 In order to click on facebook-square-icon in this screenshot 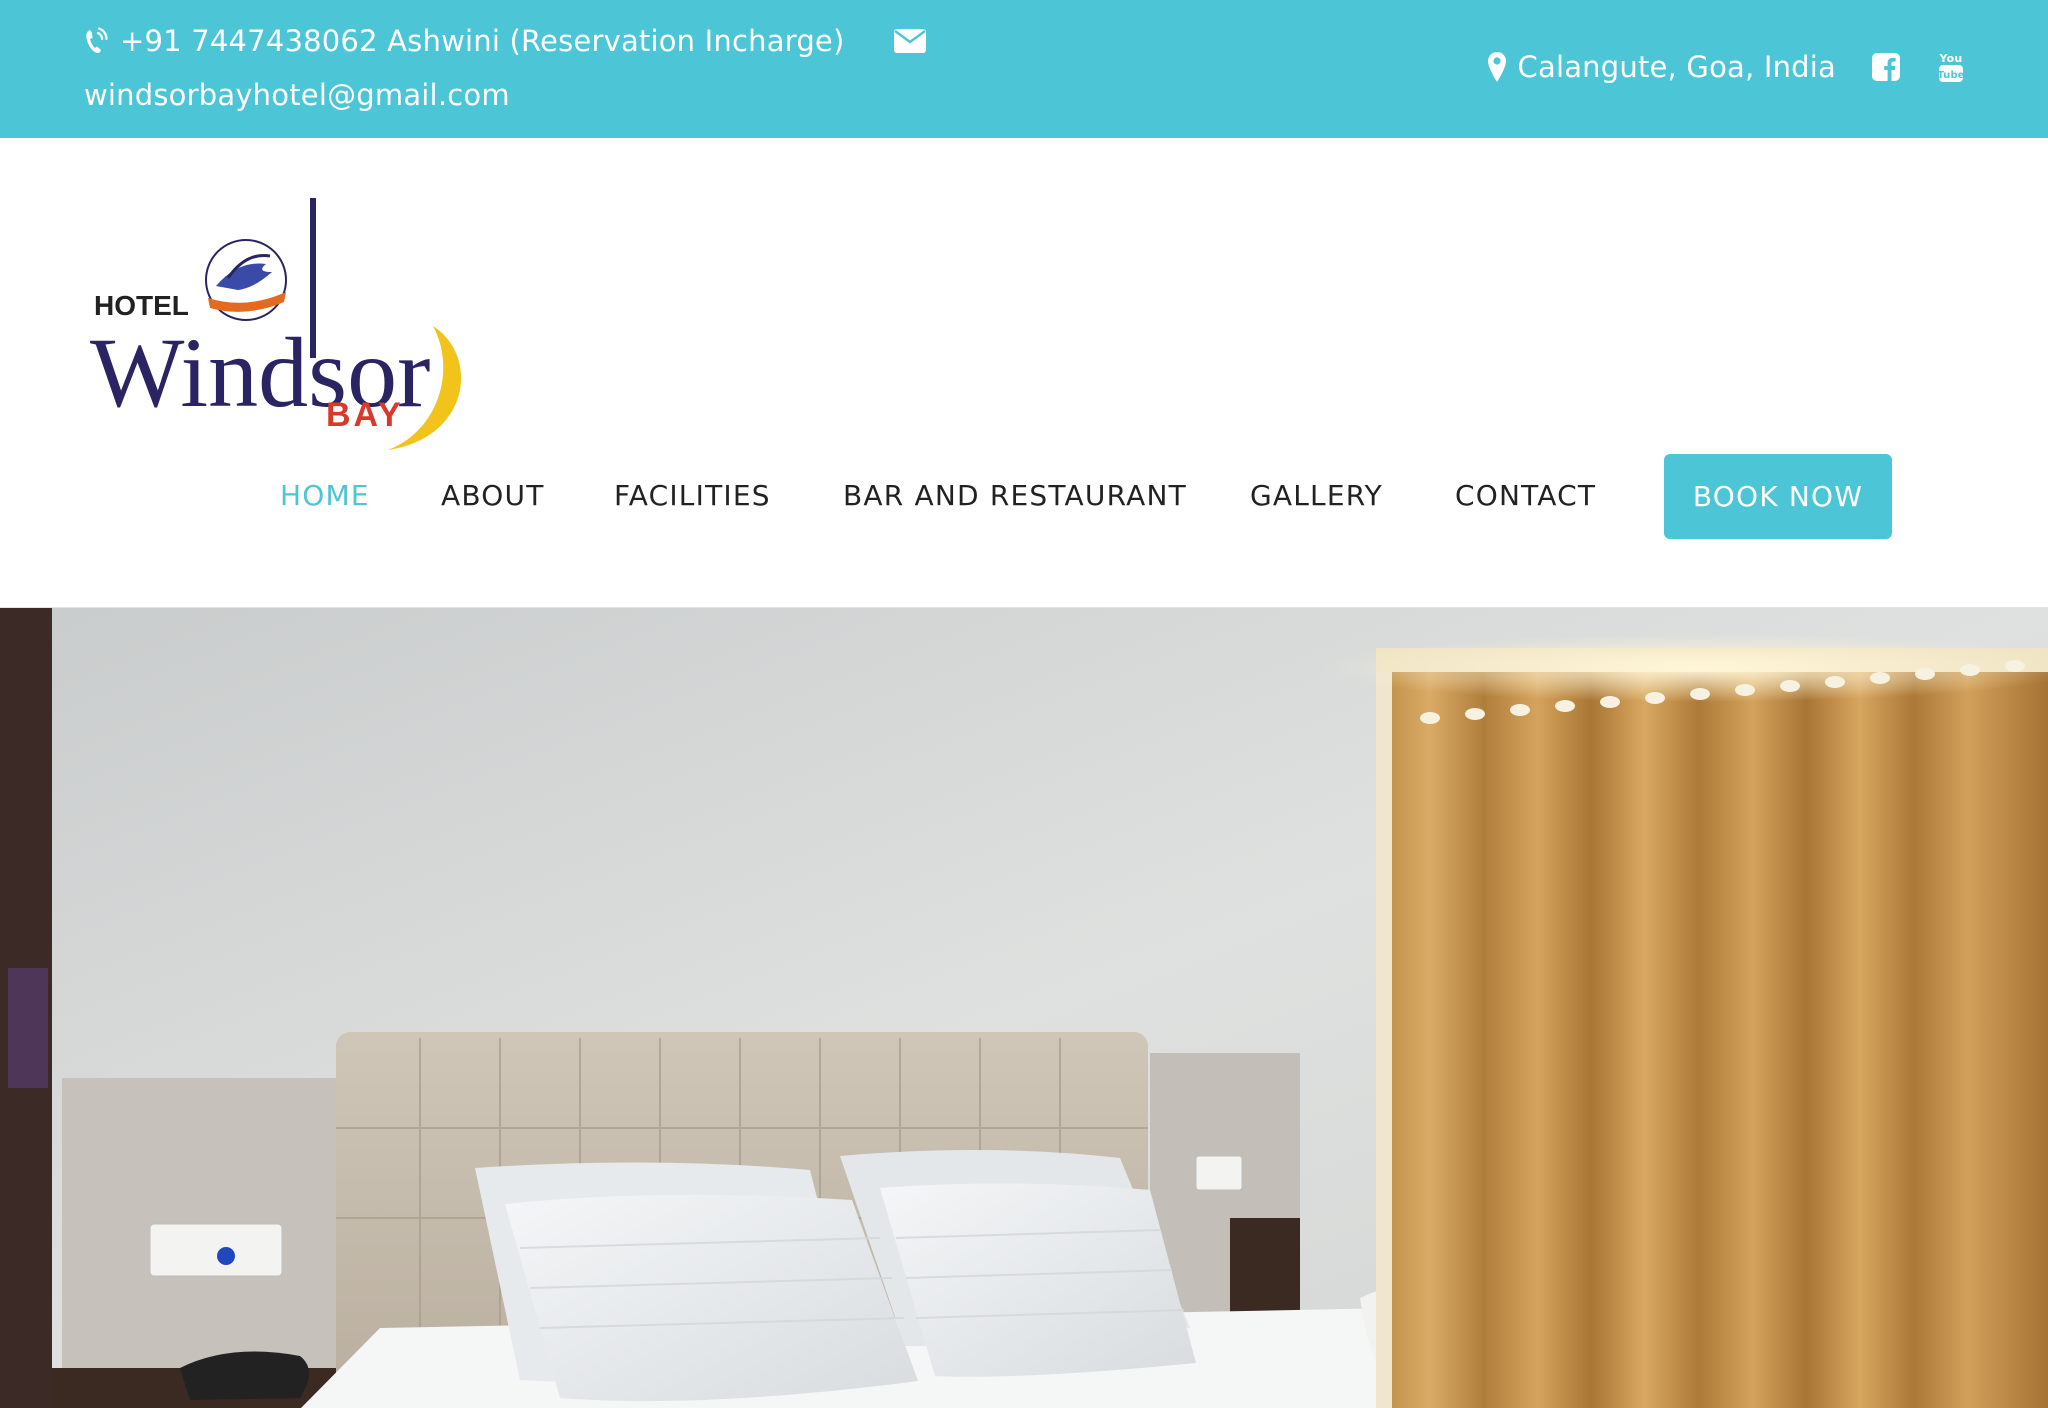, I will do `click(1886, 67)`.